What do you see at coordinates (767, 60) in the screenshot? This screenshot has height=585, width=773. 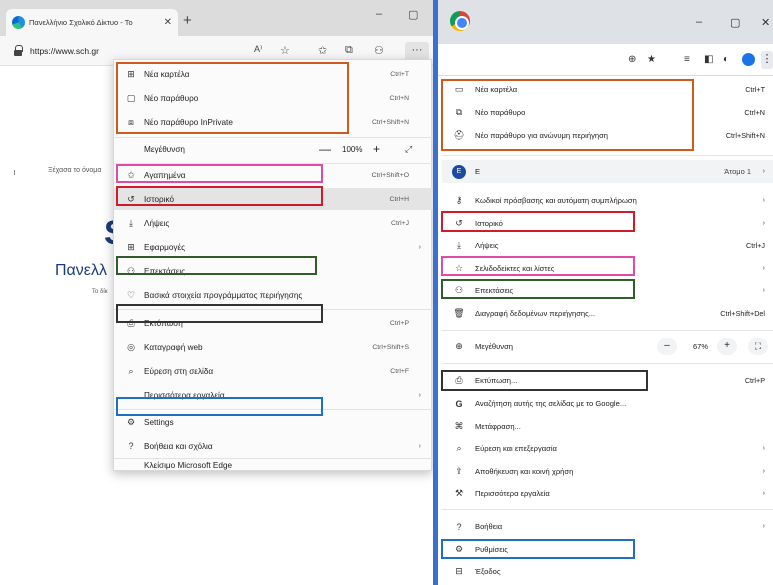 I see `customize-menu-button: ⋮` at bounding box center [767, 60].